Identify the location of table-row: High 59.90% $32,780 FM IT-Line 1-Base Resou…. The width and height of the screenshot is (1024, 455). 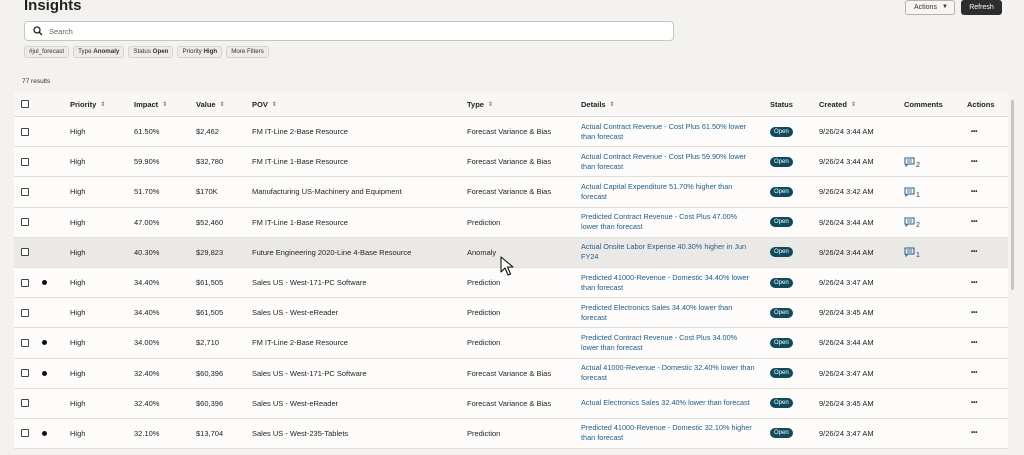
(511, 162).